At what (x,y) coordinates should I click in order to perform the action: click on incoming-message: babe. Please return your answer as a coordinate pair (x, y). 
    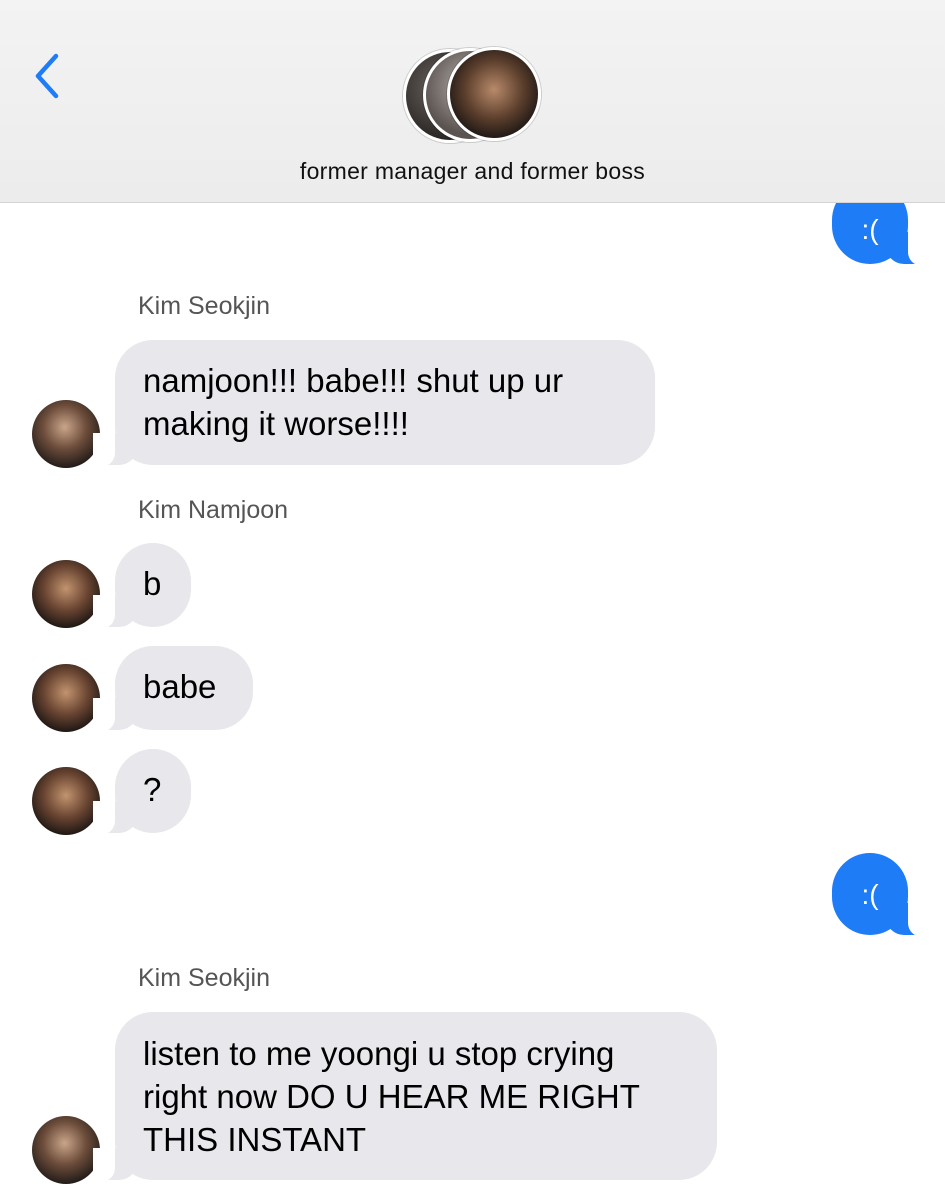
    Looking at the image, I should click on (173, 689).